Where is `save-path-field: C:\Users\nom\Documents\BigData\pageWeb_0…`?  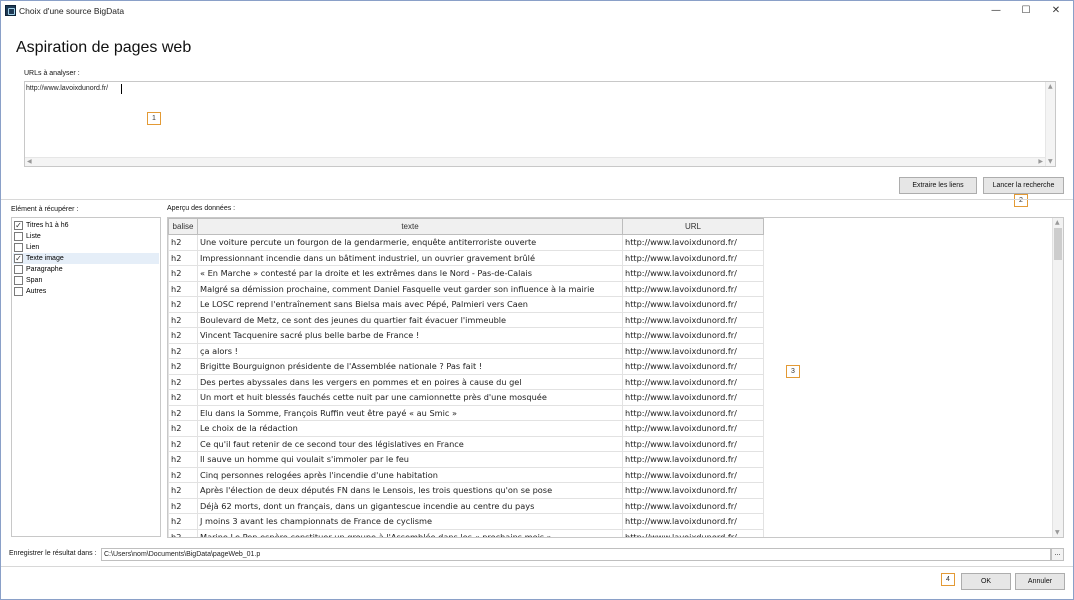
save-path-field: C:\Users\nom\Documents\BigData\pageWeb_0… is located at coordinates (576, 554).